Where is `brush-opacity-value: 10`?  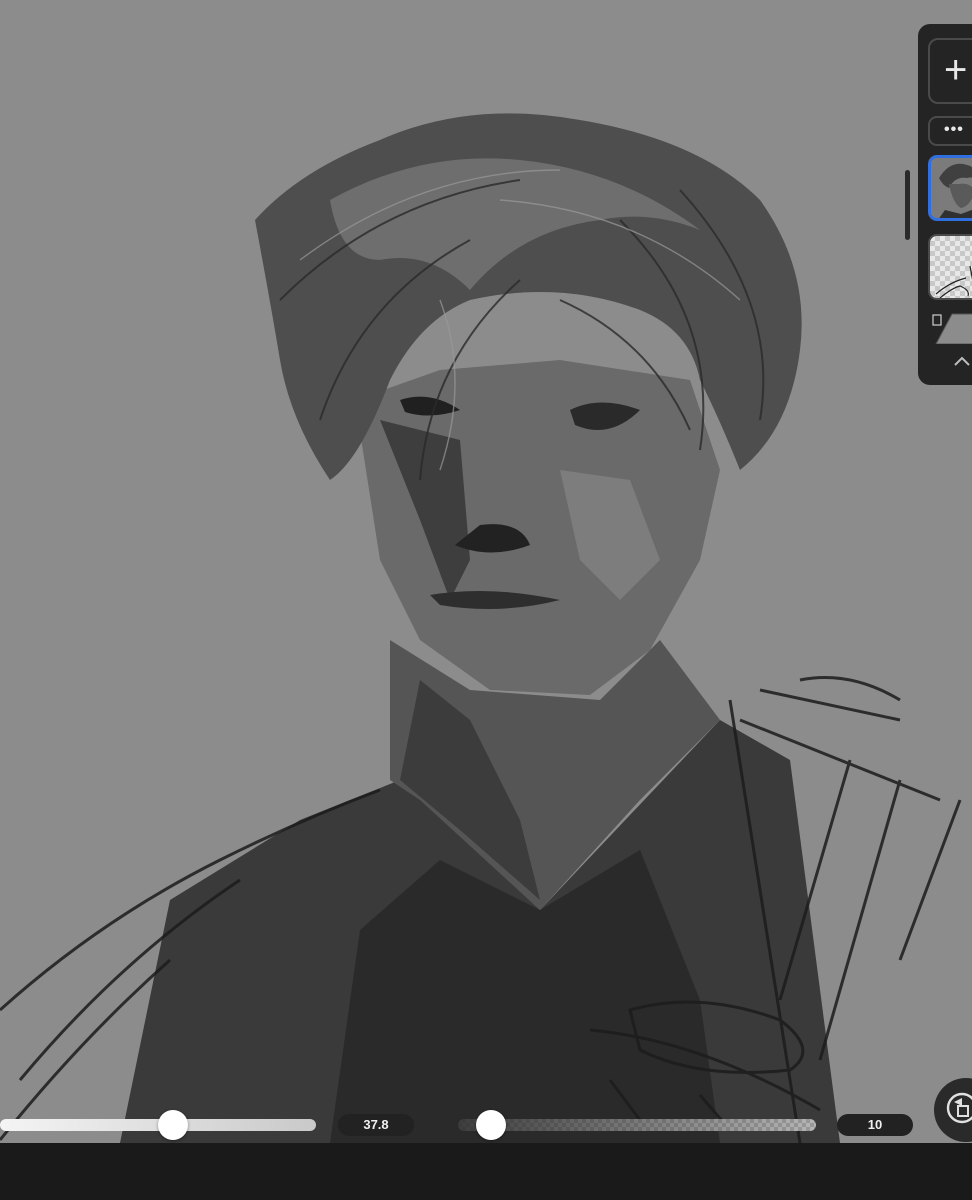 brush-opacity-value: 10 is located at coordinates (875, 1125).